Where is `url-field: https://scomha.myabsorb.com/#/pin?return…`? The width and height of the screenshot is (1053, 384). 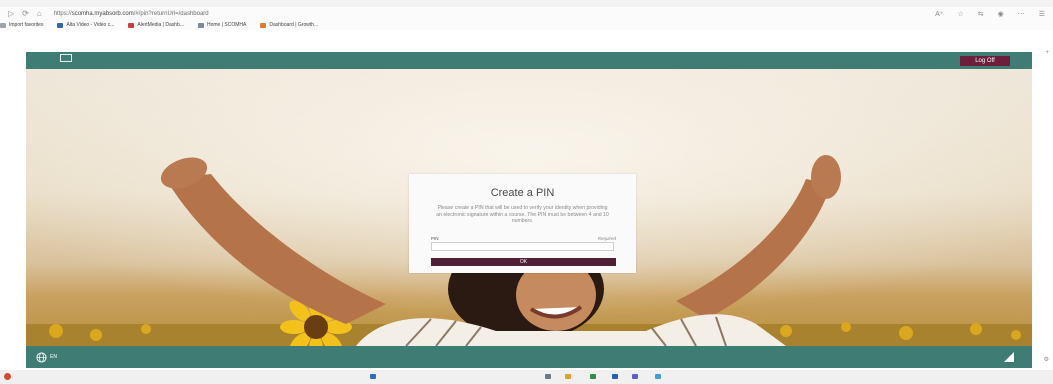
url-field: https://scomha.myabsorb.com/#/pin?return… is located at coordinates (131, 14).